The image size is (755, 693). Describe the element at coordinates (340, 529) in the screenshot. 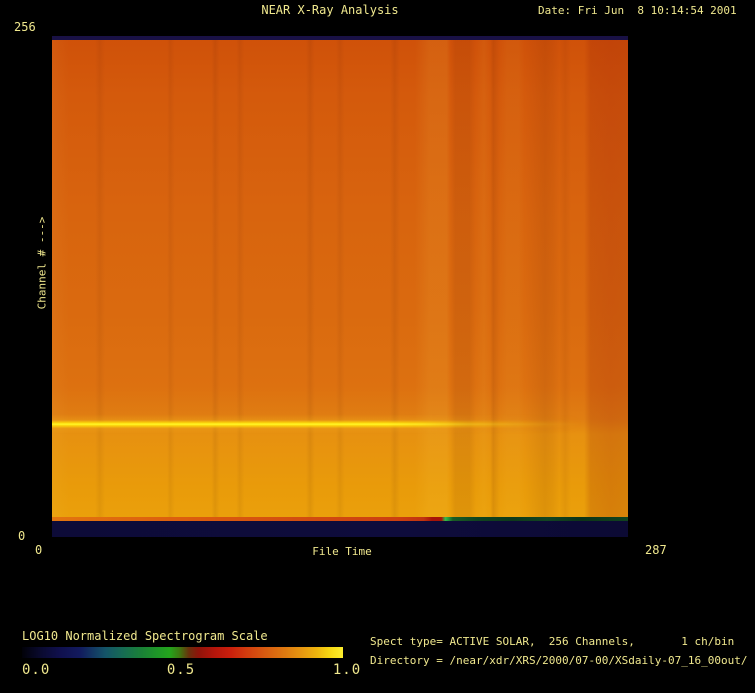

I see `low-channel-dark-band` at that location.